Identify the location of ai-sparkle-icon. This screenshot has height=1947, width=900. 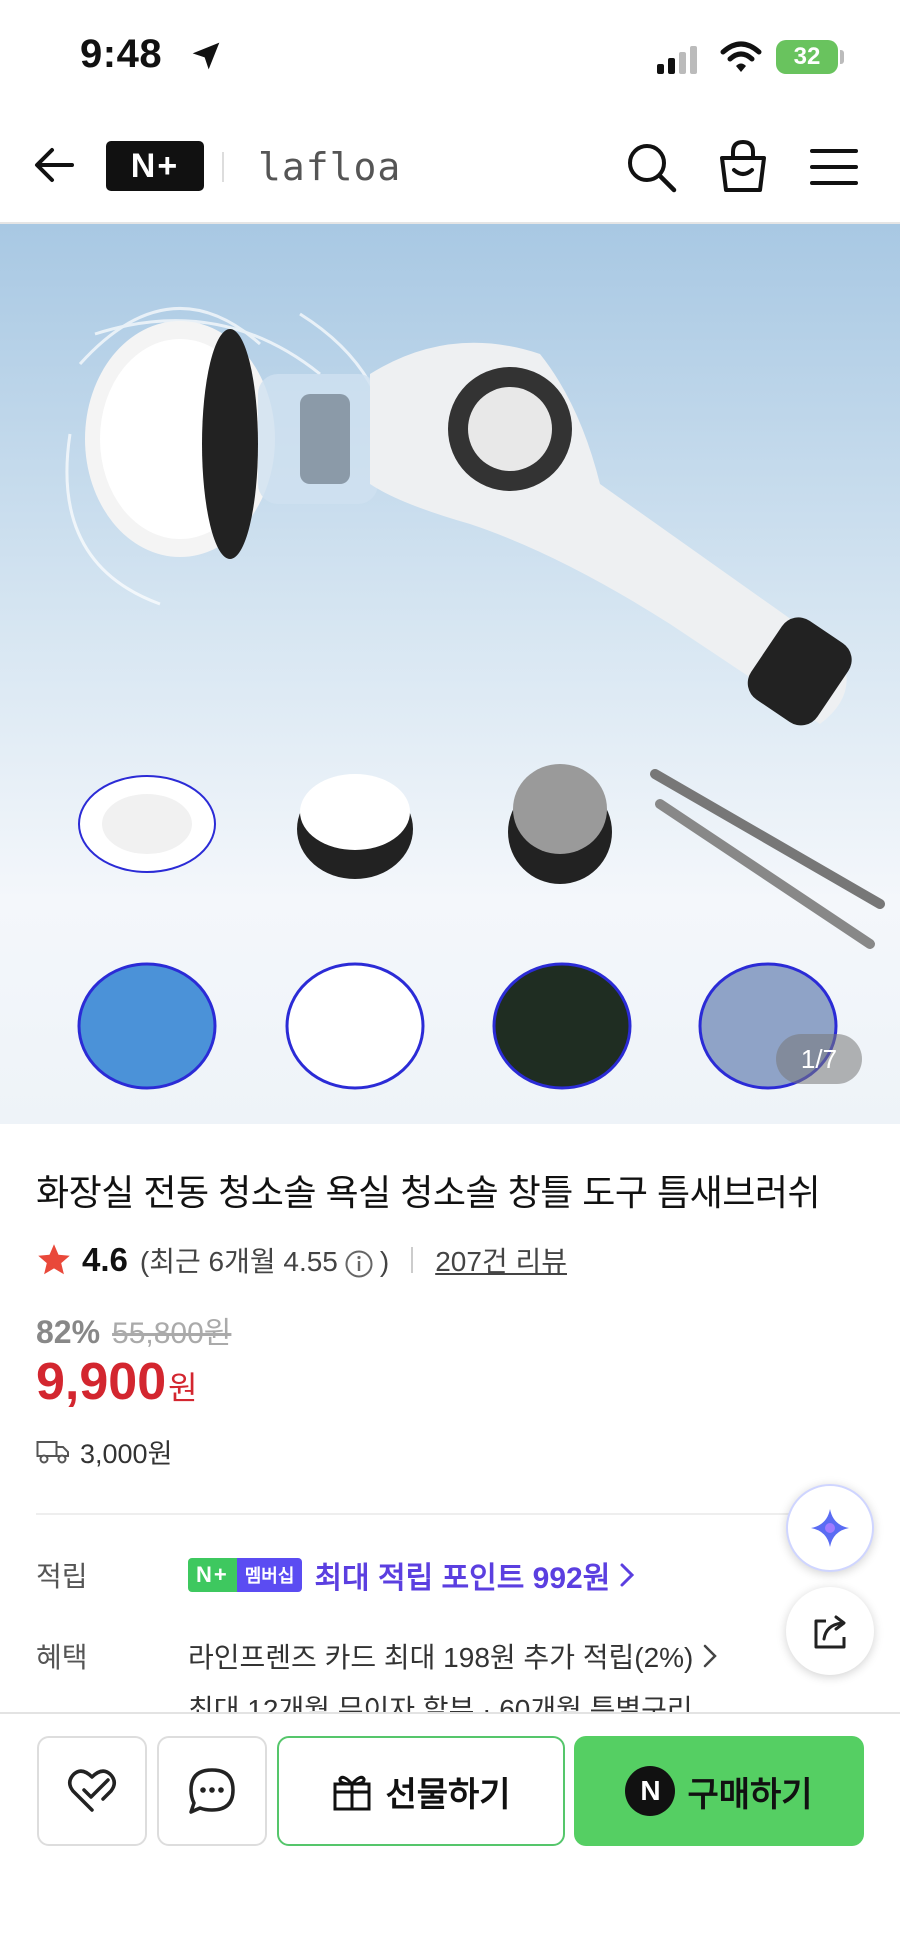
(830, 1528).